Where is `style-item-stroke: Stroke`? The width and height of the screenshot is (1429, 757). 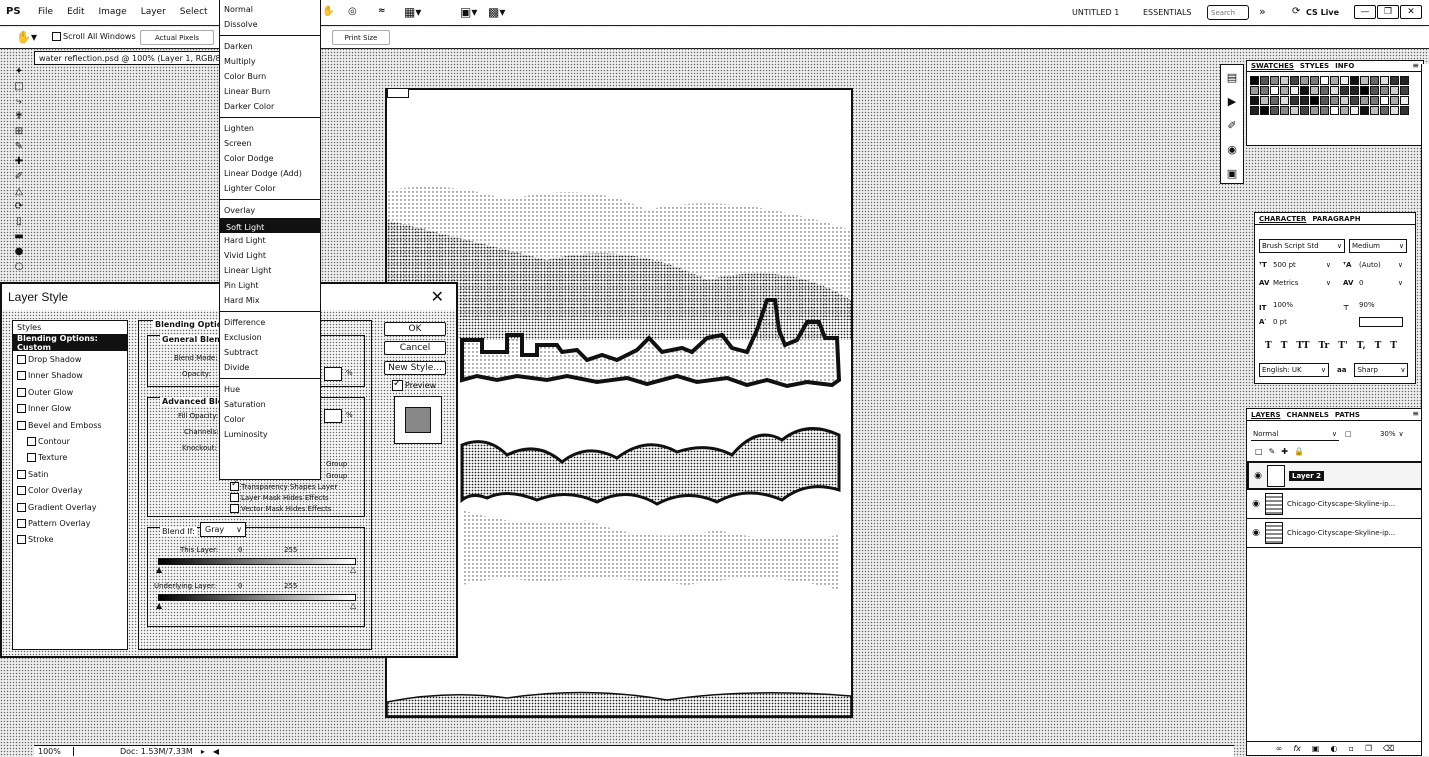
style-item-stroke: Stroke is located at coordinates (70, 540).